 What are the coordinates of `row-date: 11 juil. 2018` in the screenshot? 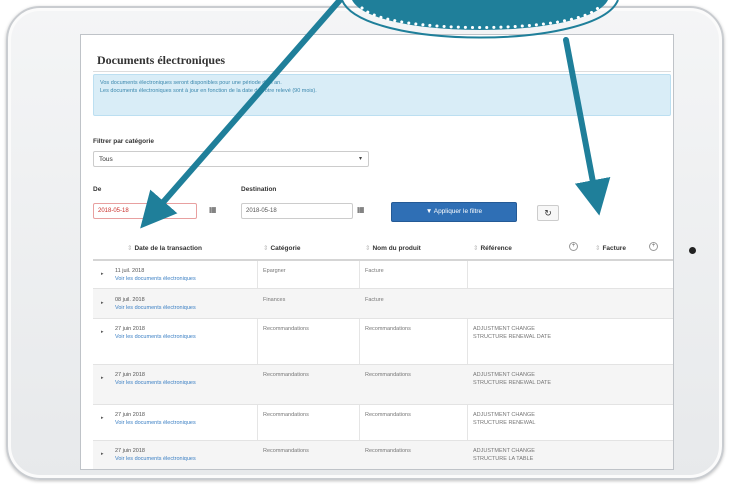 It's located at (130, 271).